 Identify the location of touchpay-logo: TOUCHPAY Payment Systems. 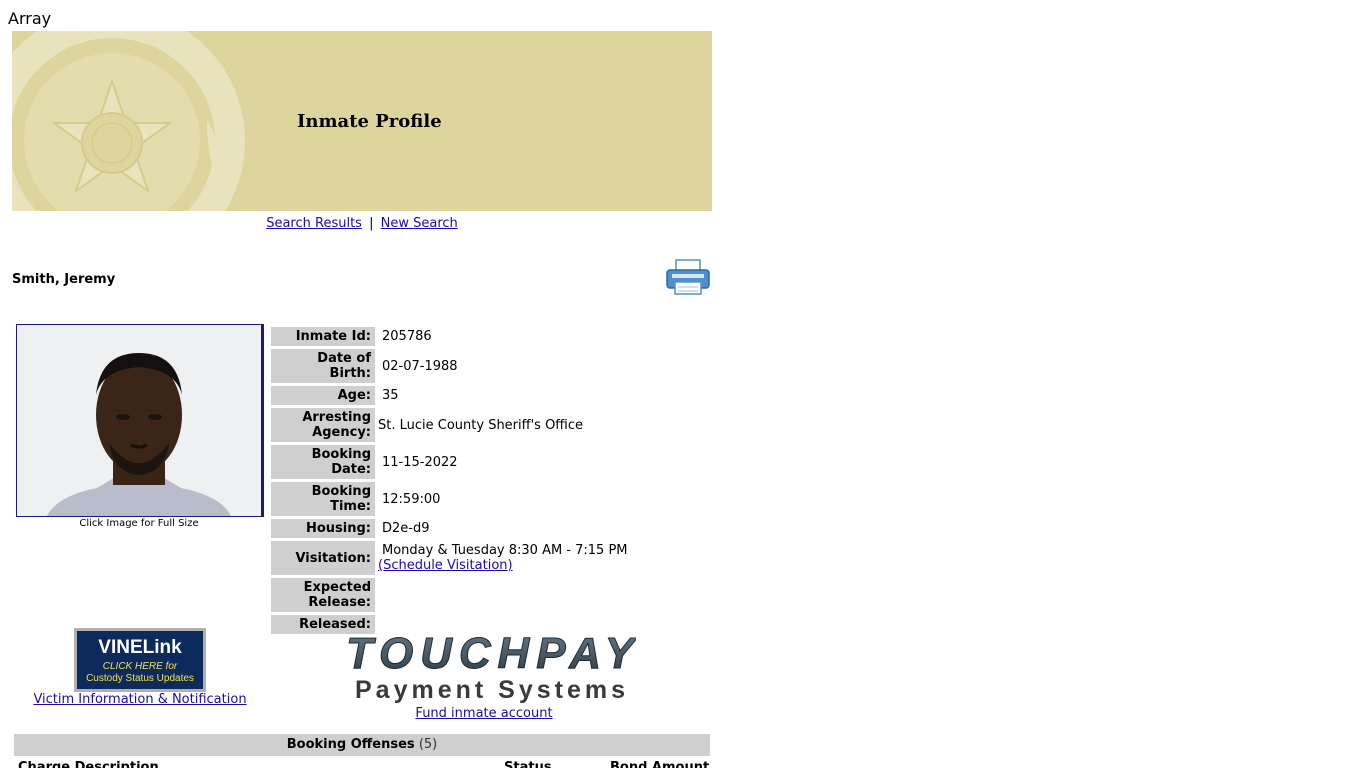
(491, 667).